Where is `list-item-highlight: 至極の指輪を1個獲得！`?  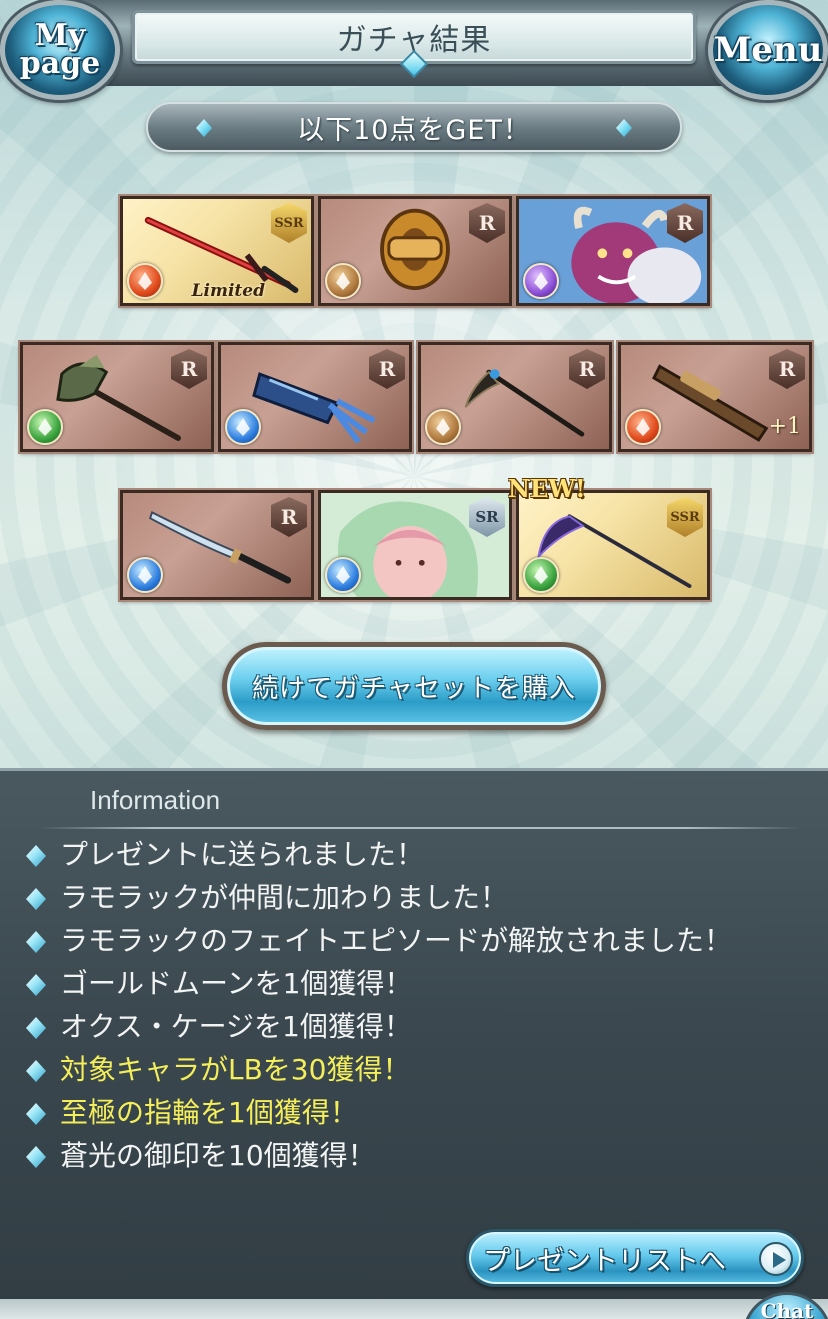 list-item-highlight: 至極の指輪を1個獲得！ is located at coordinates (392, 1112).